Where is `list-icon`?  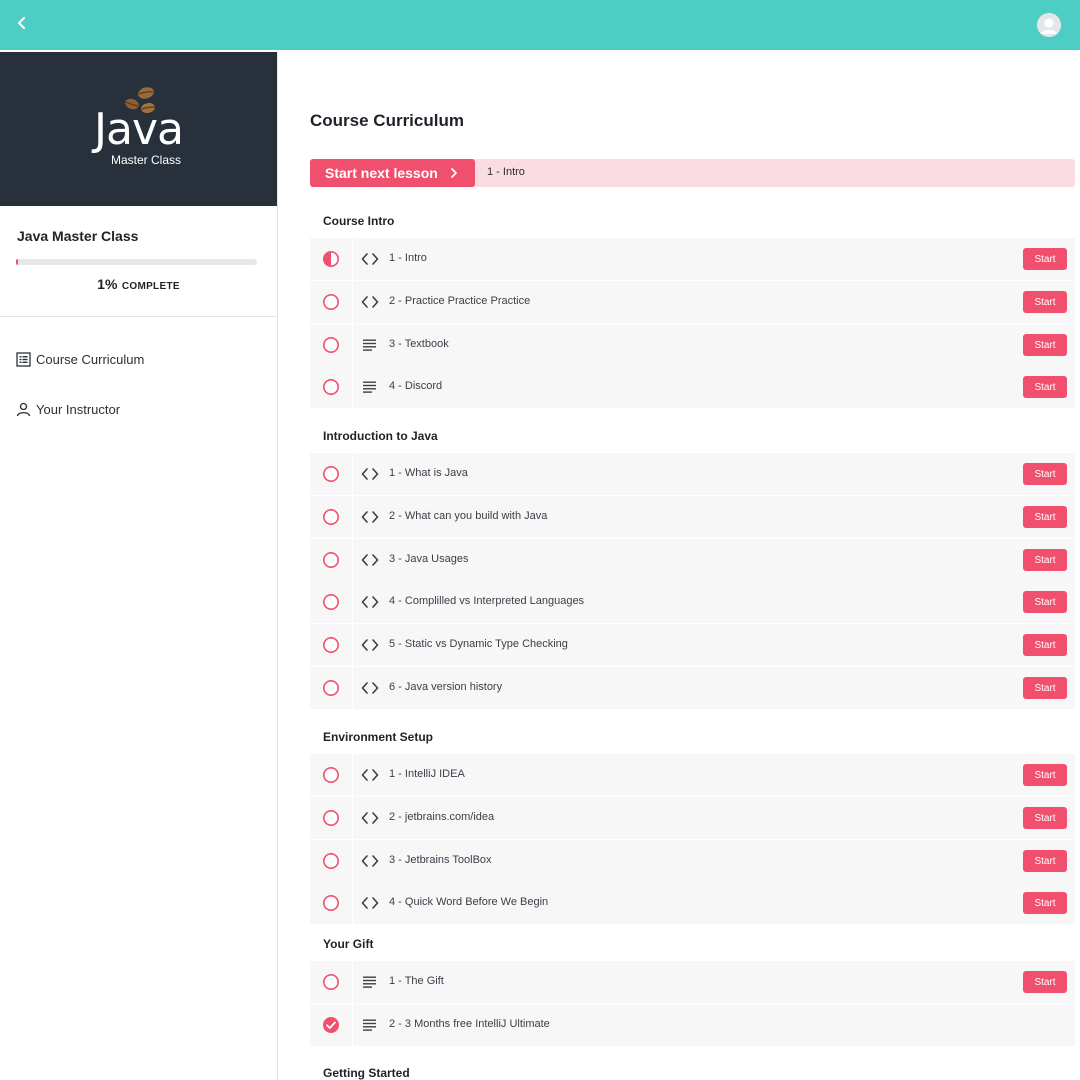
list-icon is located at coordinates (23, 359).